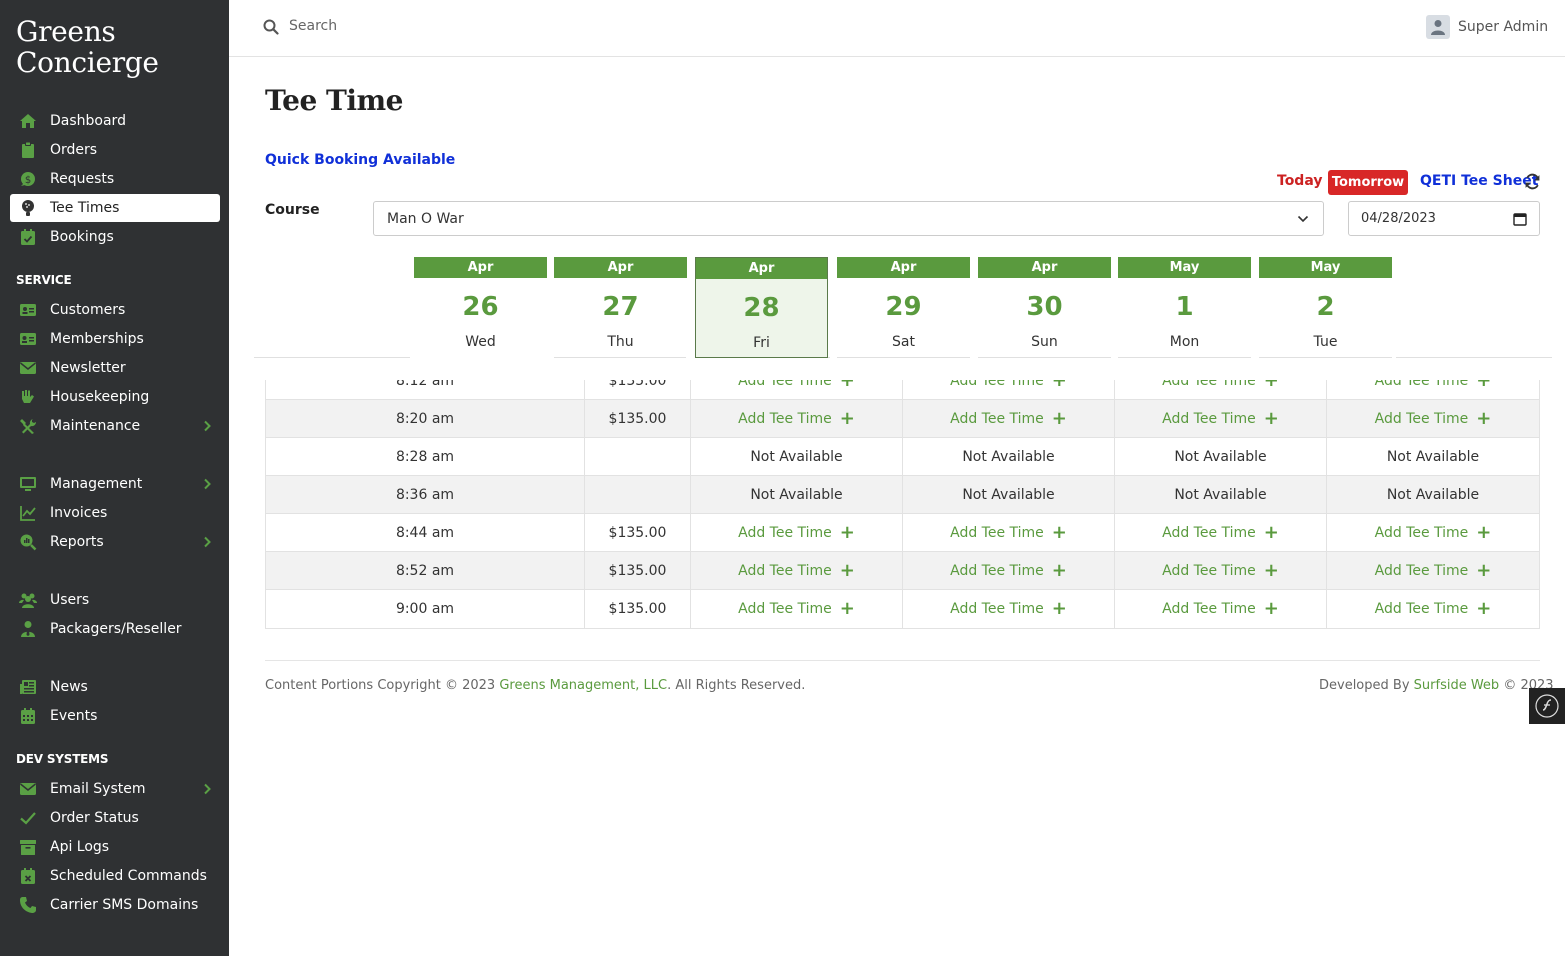  Describe the element at coordinates (115, 716) in the screenshot. I see `sidebar-item-events: Events` at that location.